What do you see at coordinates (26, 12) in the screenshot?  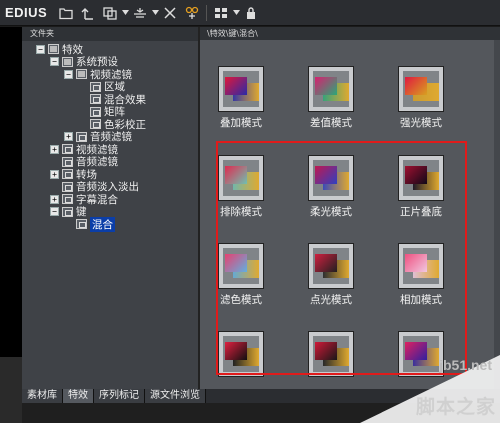 I see `app-title: EDIUS` at bounding box center [26, 12].